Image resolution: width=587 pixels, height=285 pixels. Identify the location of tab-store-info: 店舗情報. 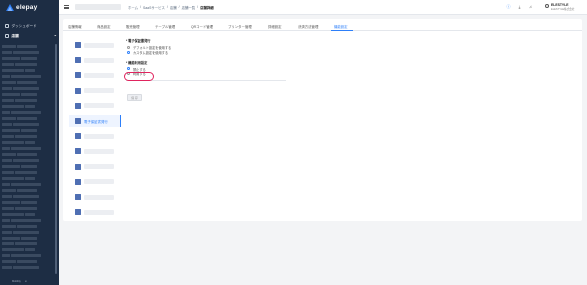
(75, 26).